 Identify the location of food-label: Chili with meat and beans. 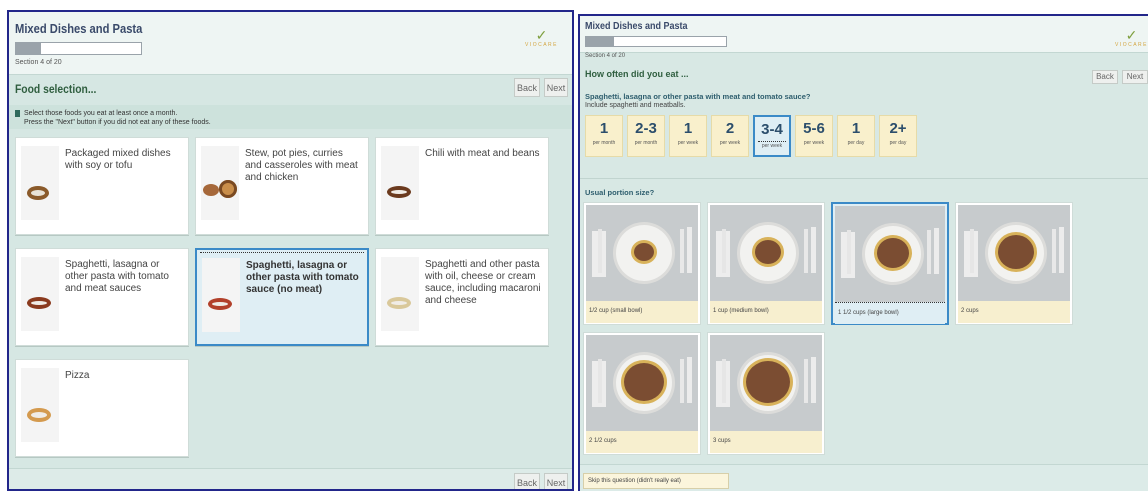
(482, 153).